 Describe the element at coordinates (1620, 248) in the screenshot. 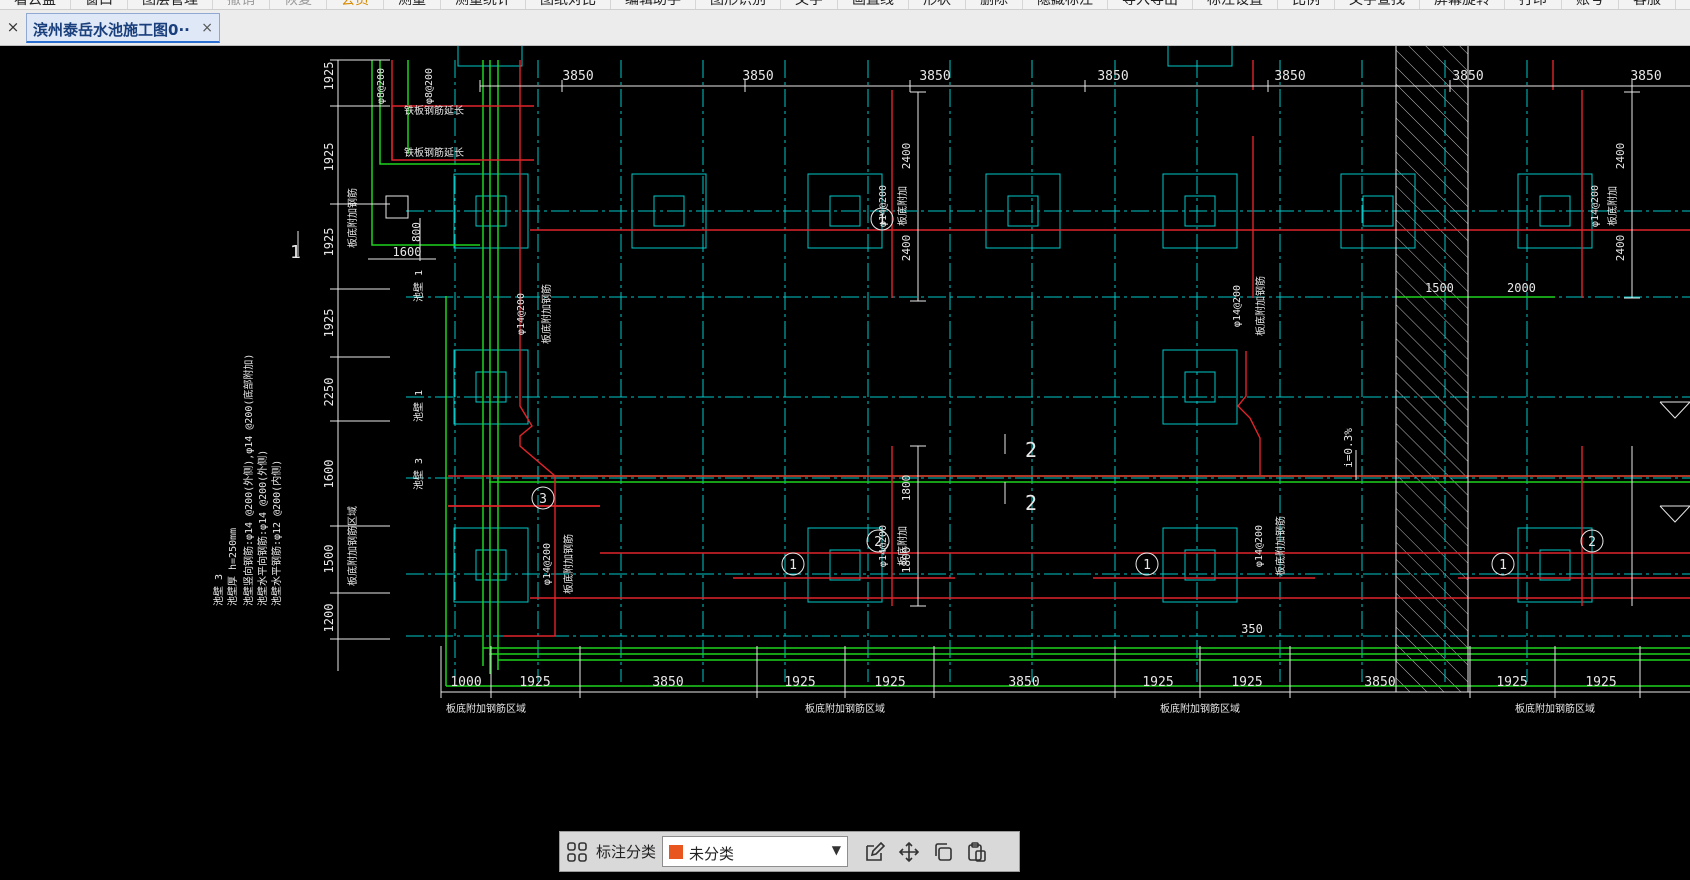

I see `dimension-value: 2400` at that location.